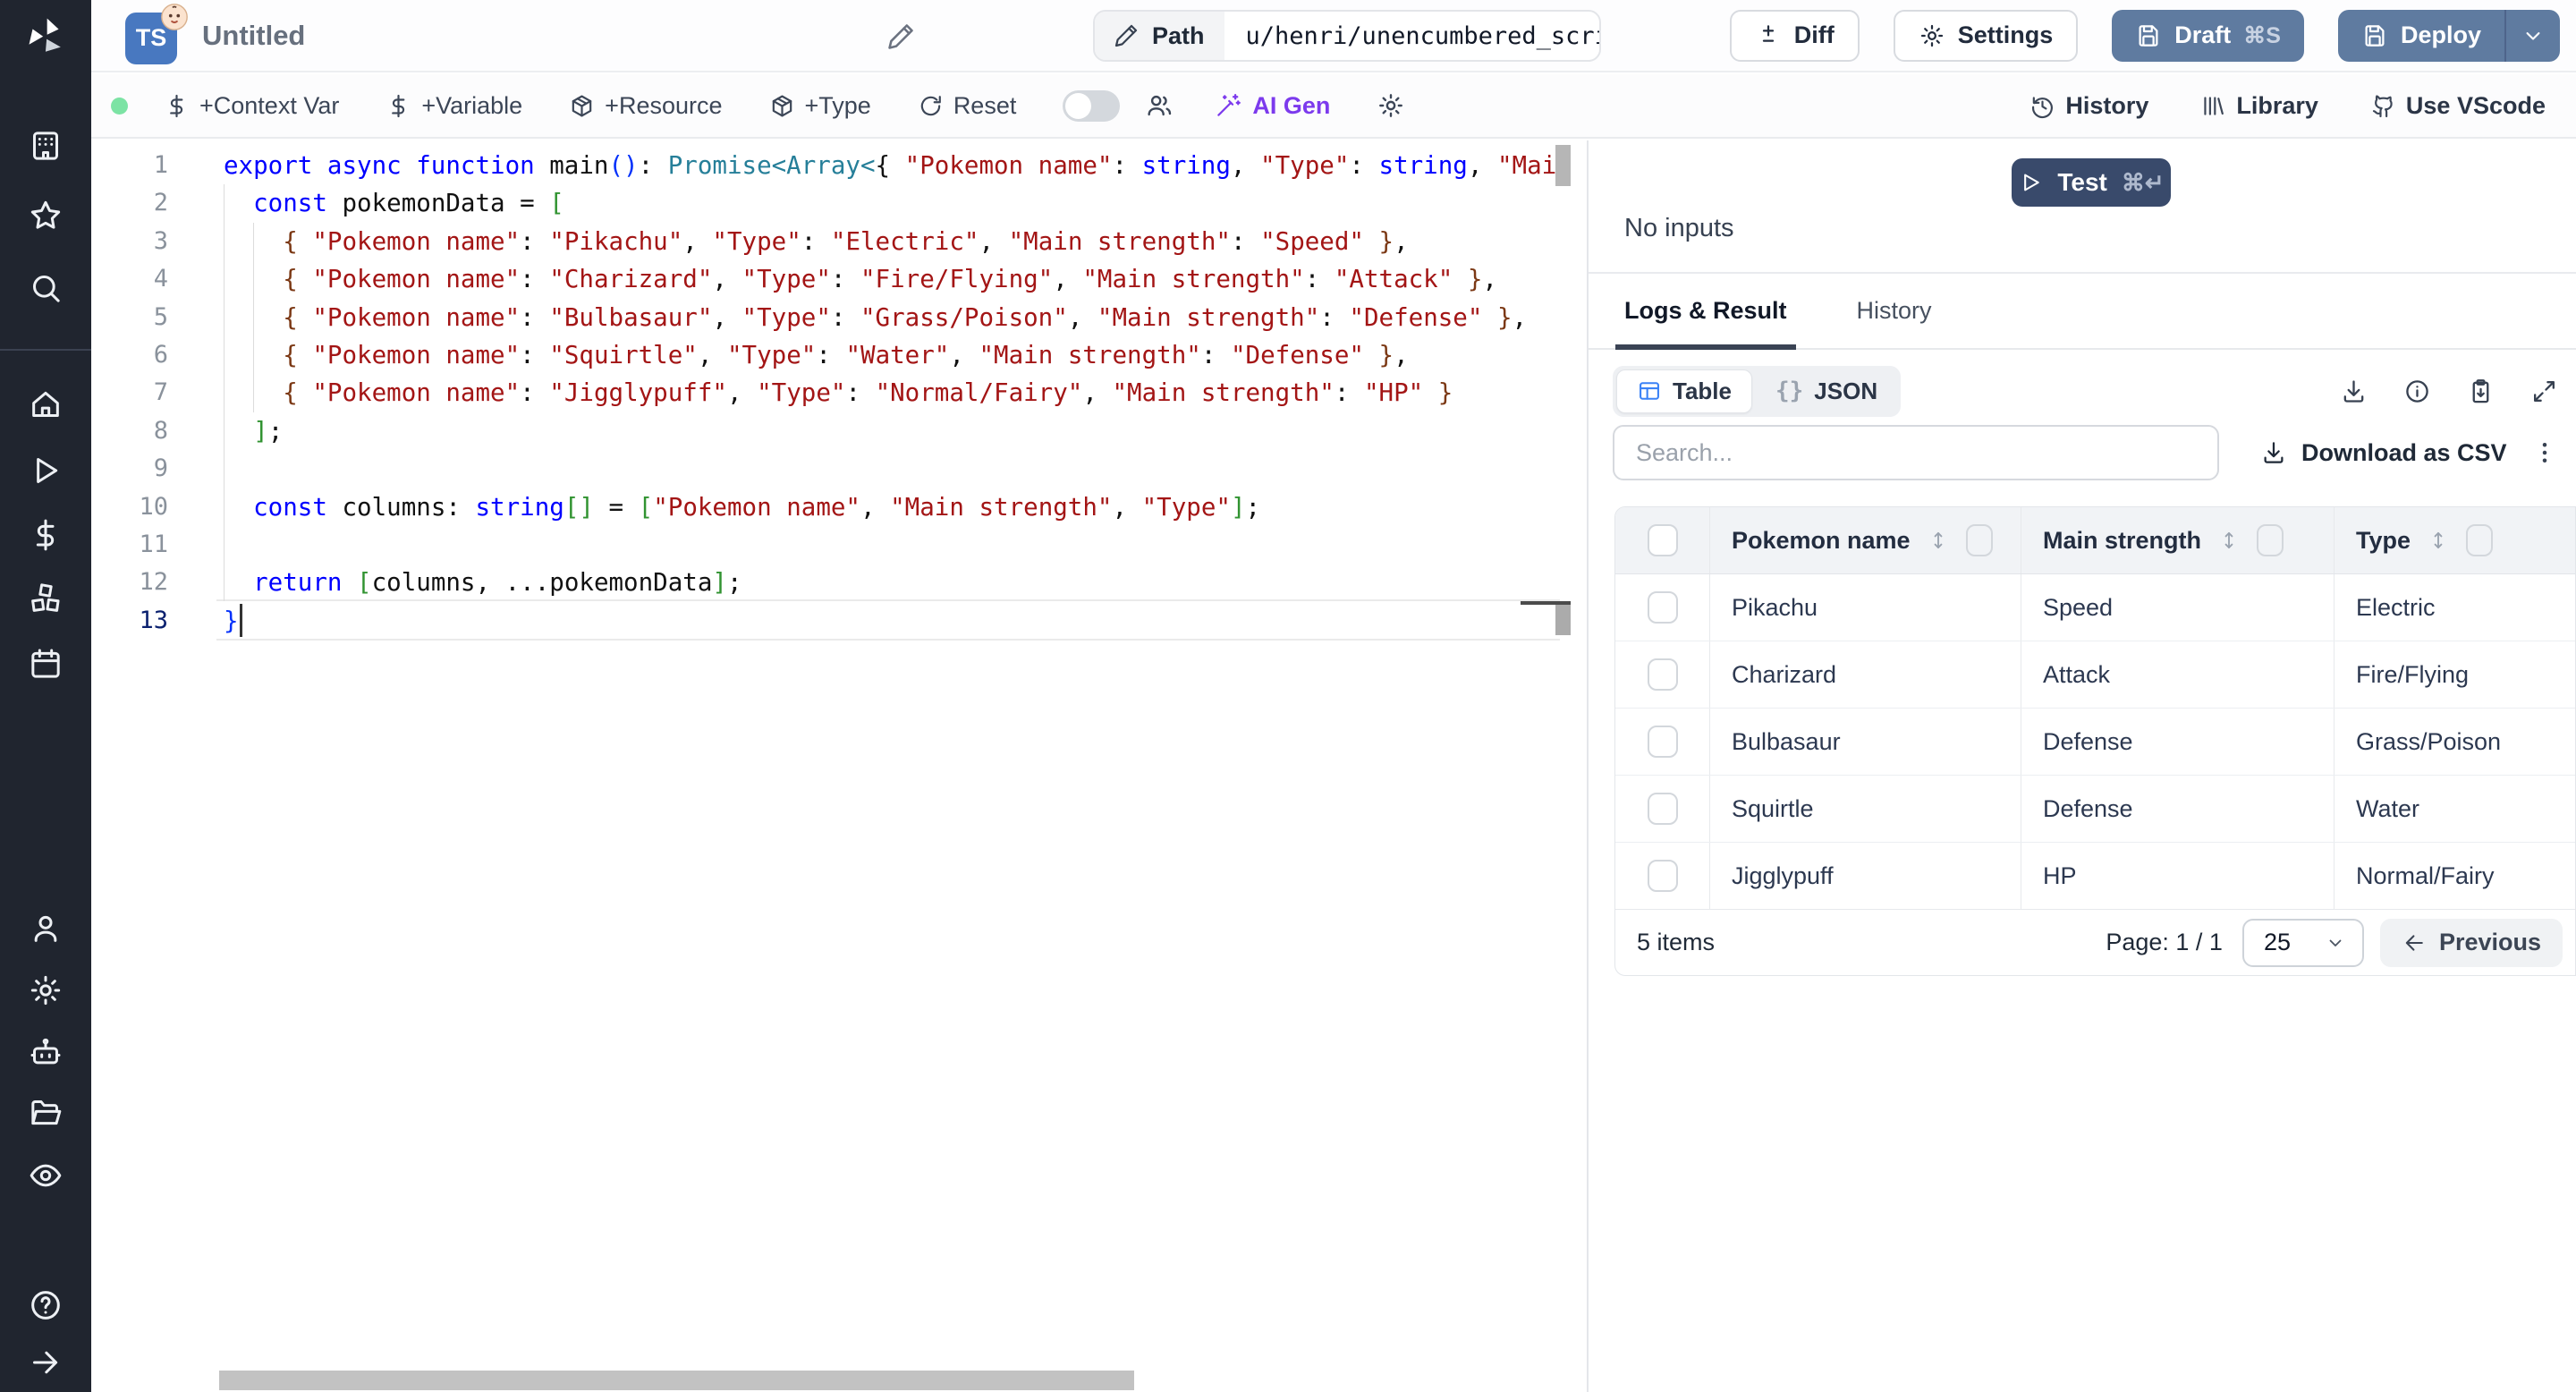  Describe the element at coordinates (985, 105) in the screenshot. I see `toolbar-label: Reset` at that location.